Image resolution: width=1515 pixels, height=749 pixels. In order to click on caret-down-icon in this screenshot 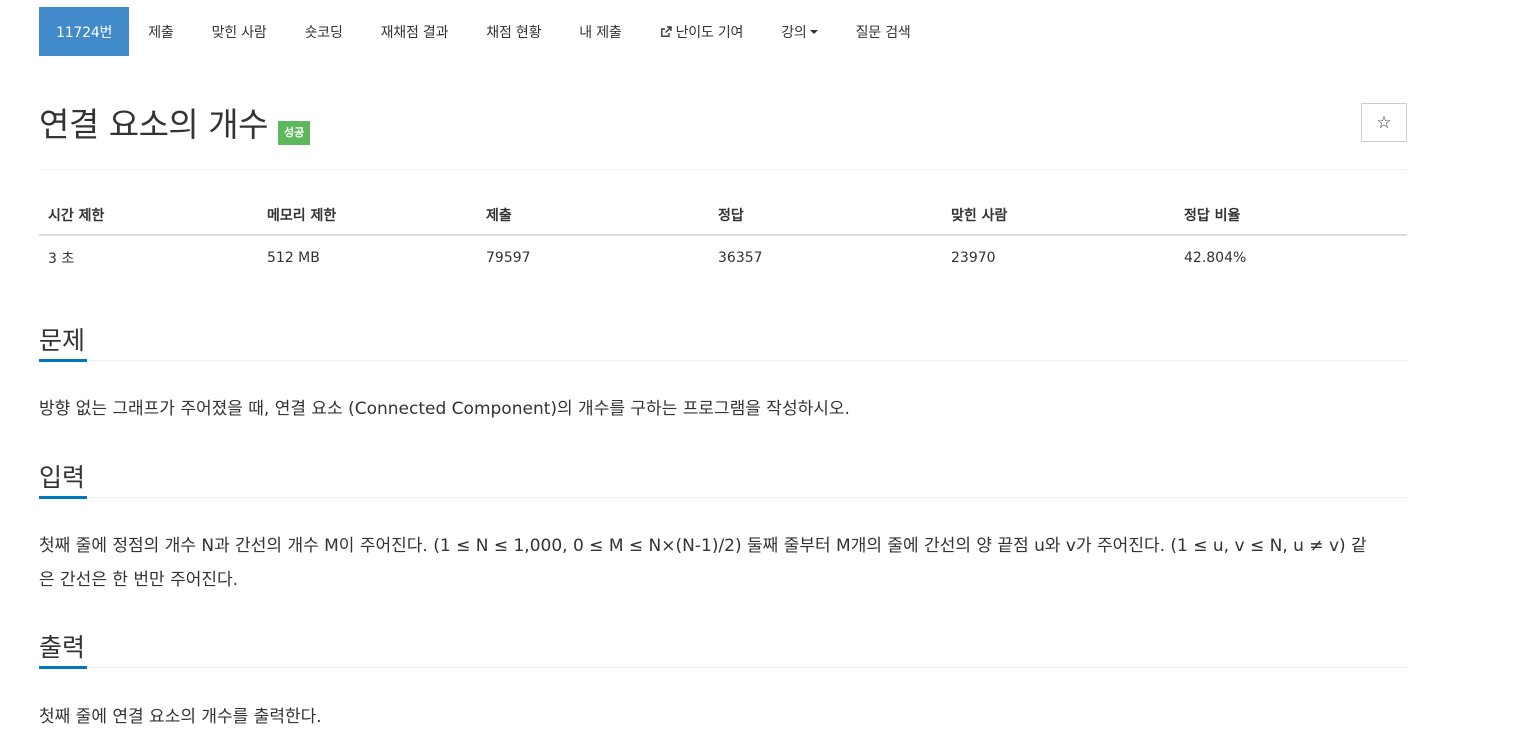, I will do `click(813, 31)`.